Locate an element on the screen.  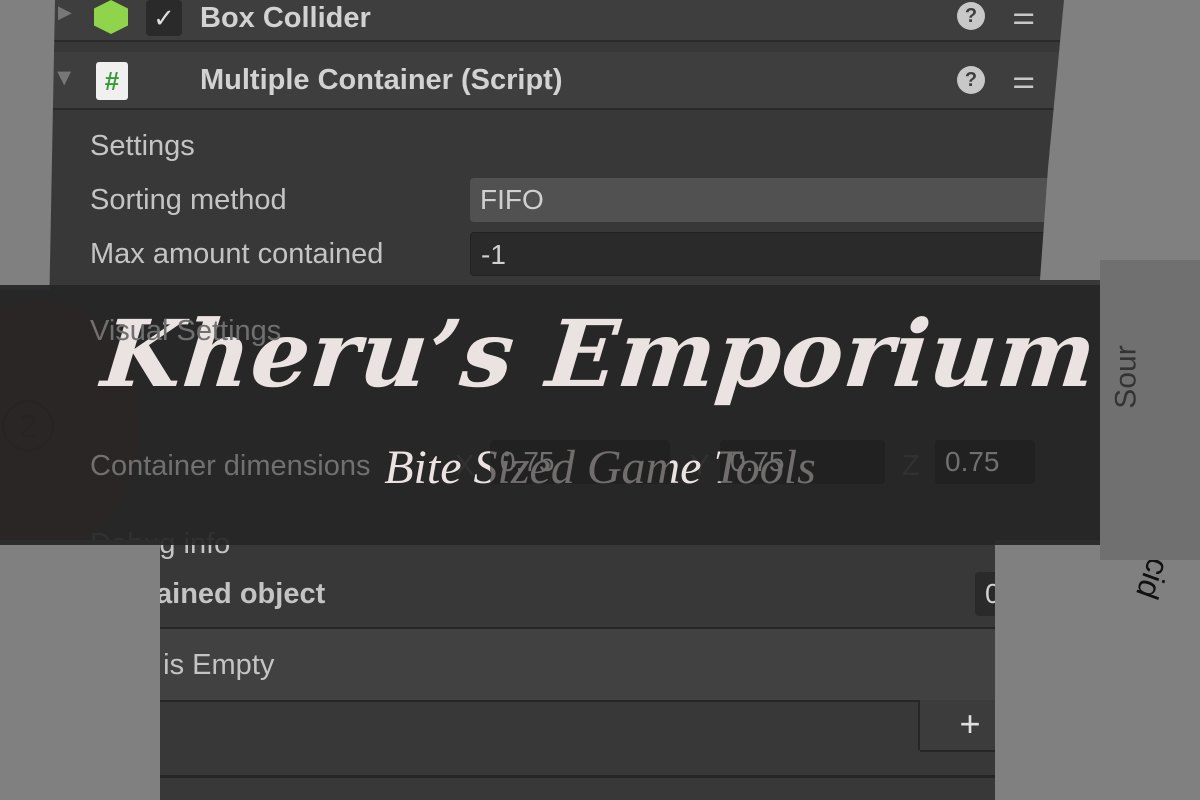
component-title: Multiple Container (Script) is located at coordinates (381, 80).